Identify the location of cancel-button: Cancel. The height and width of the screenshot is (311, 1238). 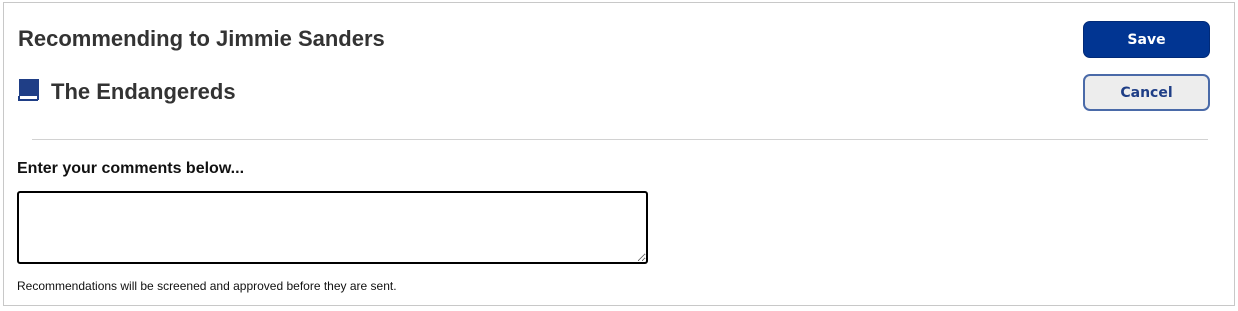
(1146, 92).